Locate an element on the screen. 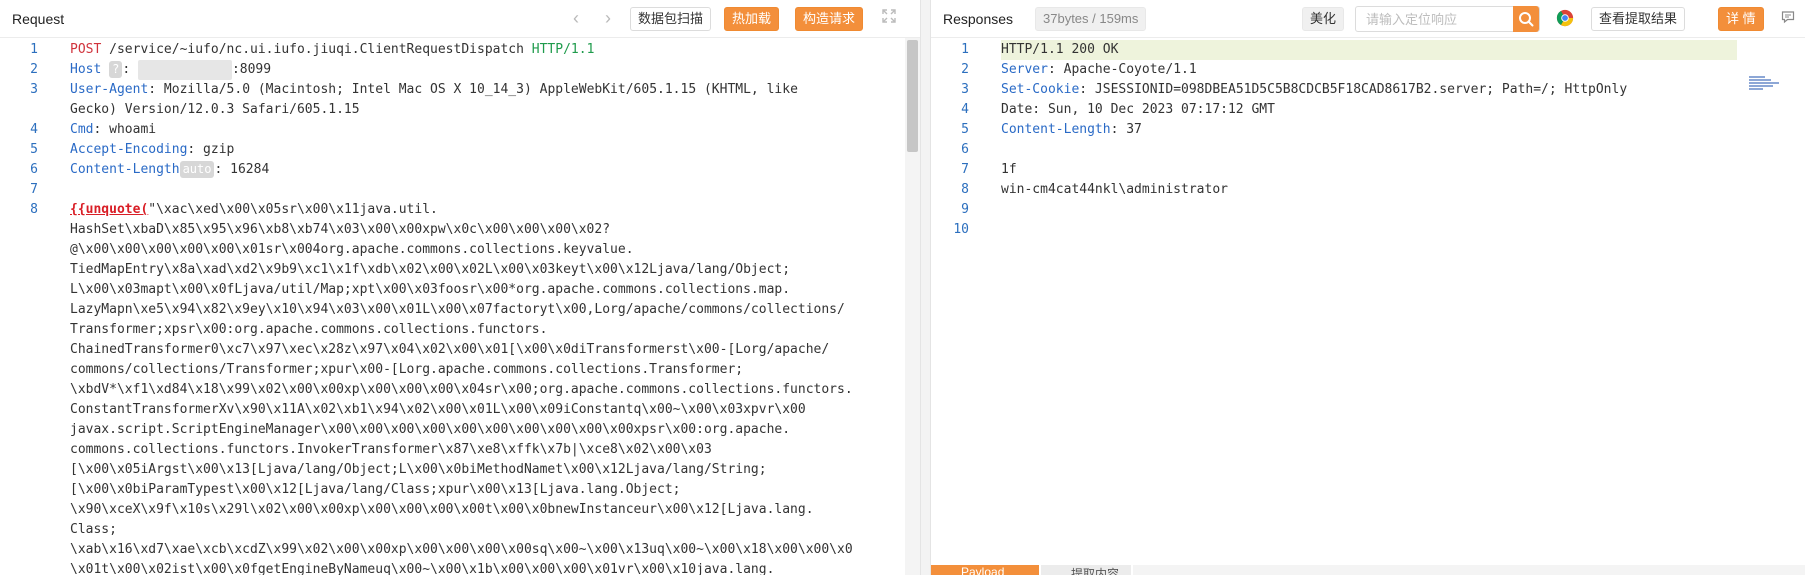  code-line: Class; is located at coordinates (460, 530).